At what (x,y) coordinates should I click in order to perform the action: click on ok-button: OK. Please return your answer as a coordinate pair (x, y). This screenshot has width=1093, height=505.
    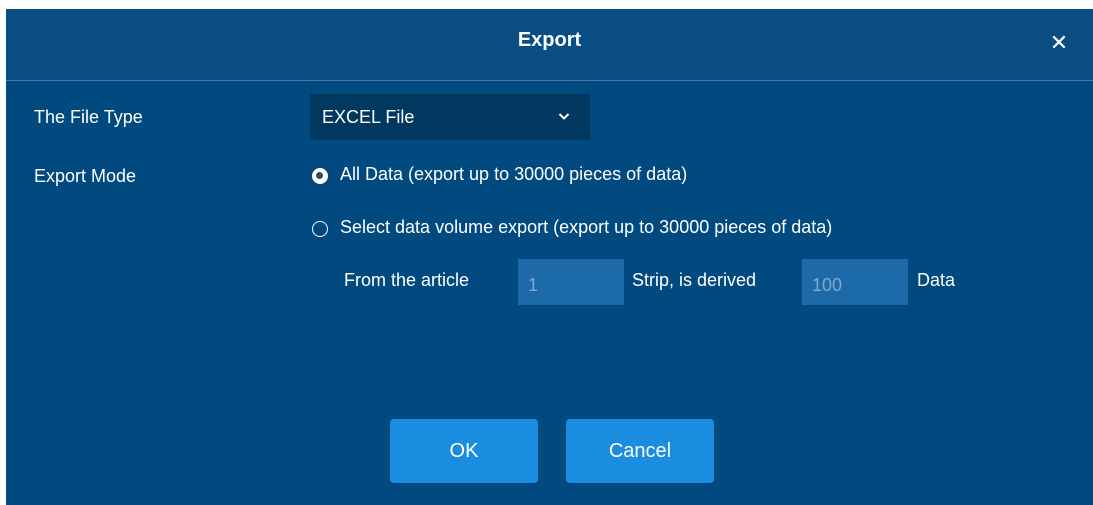
    Looking at the image, I should click on (464, 451).